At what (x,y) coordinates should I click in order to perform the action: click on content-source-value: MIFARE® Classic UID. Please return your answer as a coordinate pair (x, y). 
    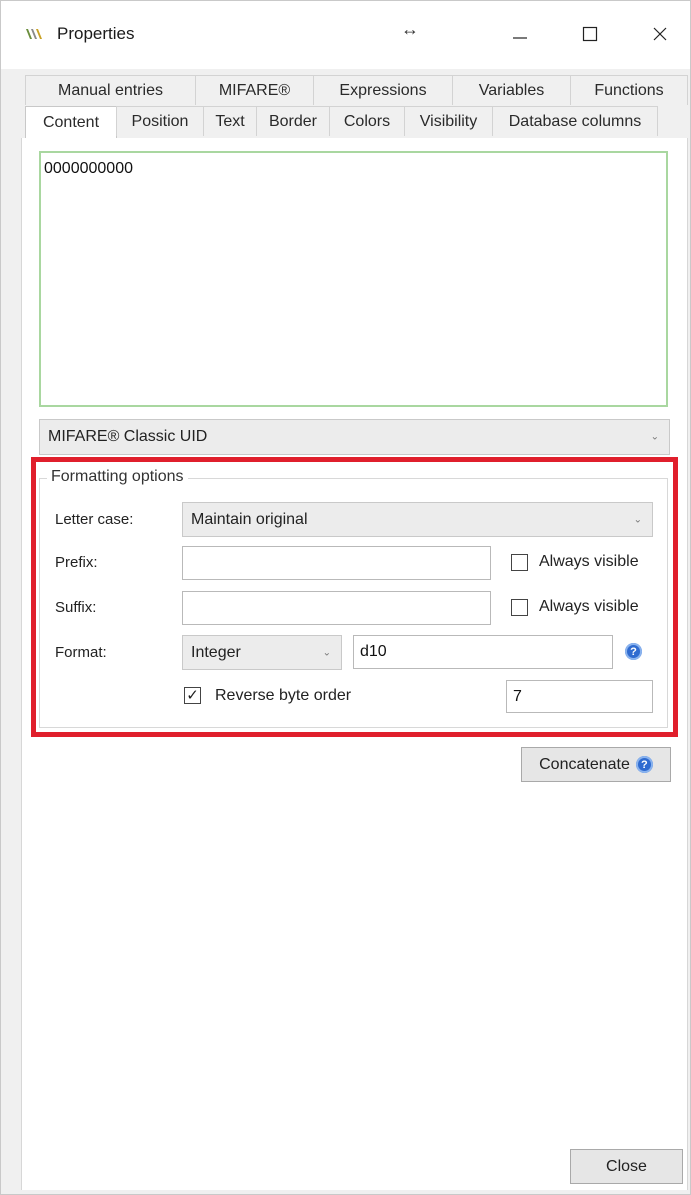
    Looking at the image, I should click on (128, 436).